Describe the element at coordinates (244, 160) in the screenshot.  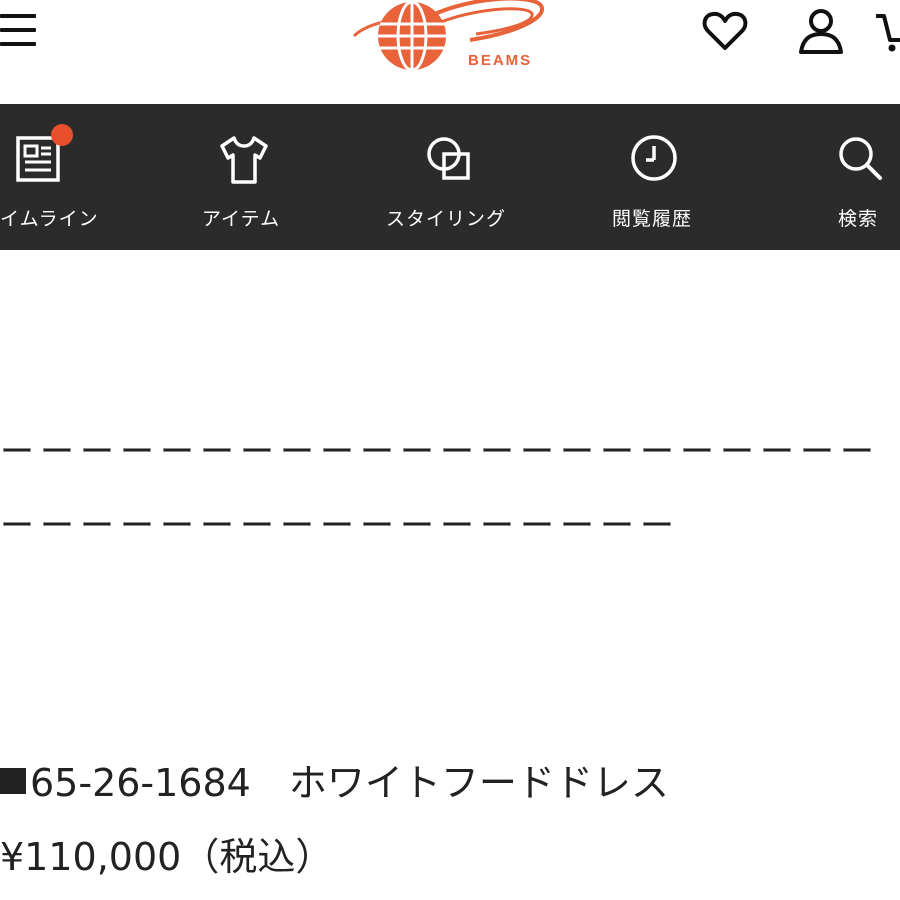
I see `shirt-icon` at that location.